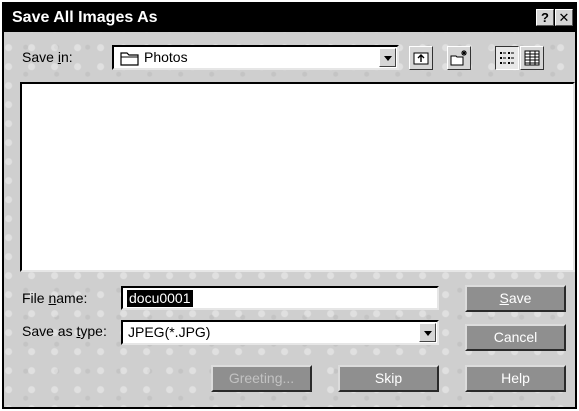 This screenshot has height=411, width=579. I want to click on list-view-icon, so click(507, 58).